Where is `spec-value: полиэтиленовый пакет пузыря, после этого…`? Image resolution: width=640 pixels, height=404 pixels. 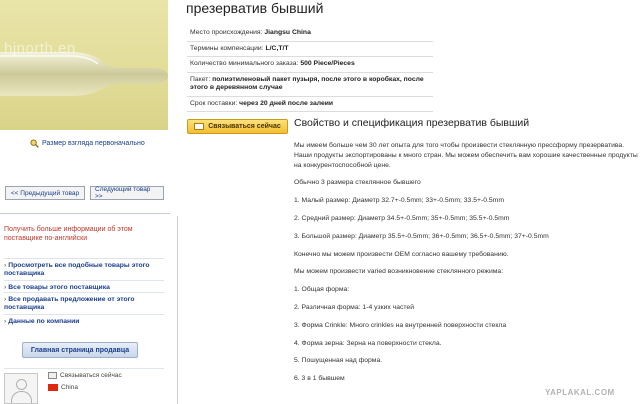 spec-value: полиэтиленовый пакет пузыря, после этого… is located at coordinates (307, 83).